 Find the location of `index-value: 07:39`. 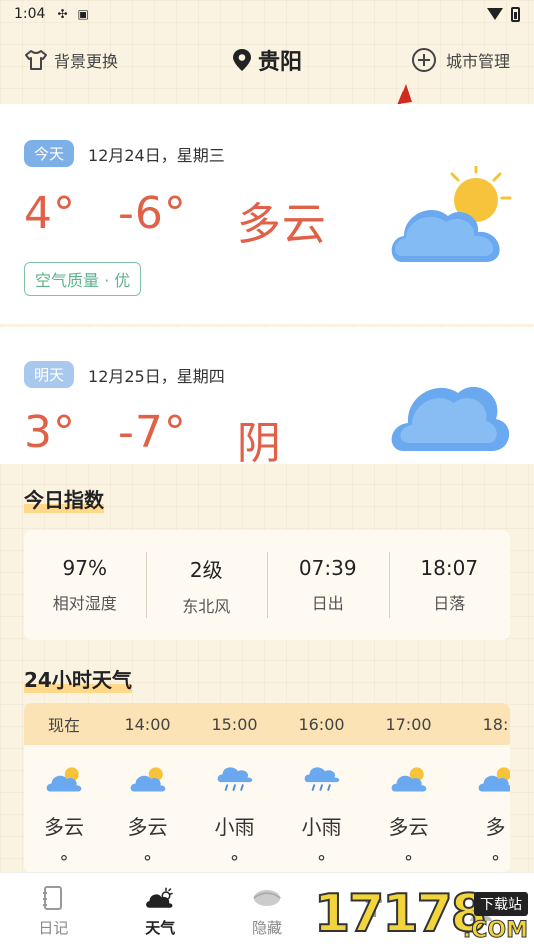

index-value: 07:39 is located at coordinates (327, 568).